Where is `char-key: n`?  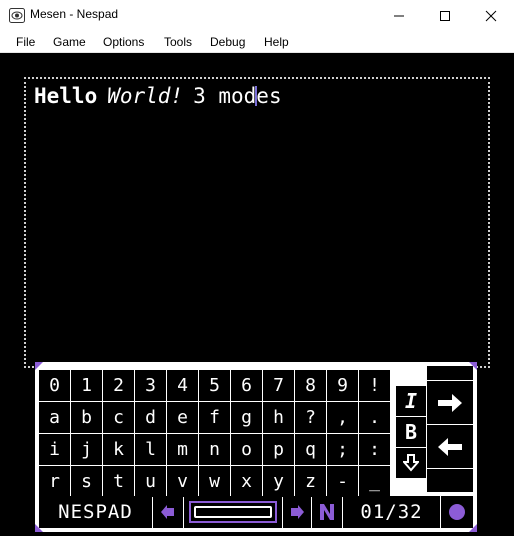
char-key: n is located at coordinates (214, 449).